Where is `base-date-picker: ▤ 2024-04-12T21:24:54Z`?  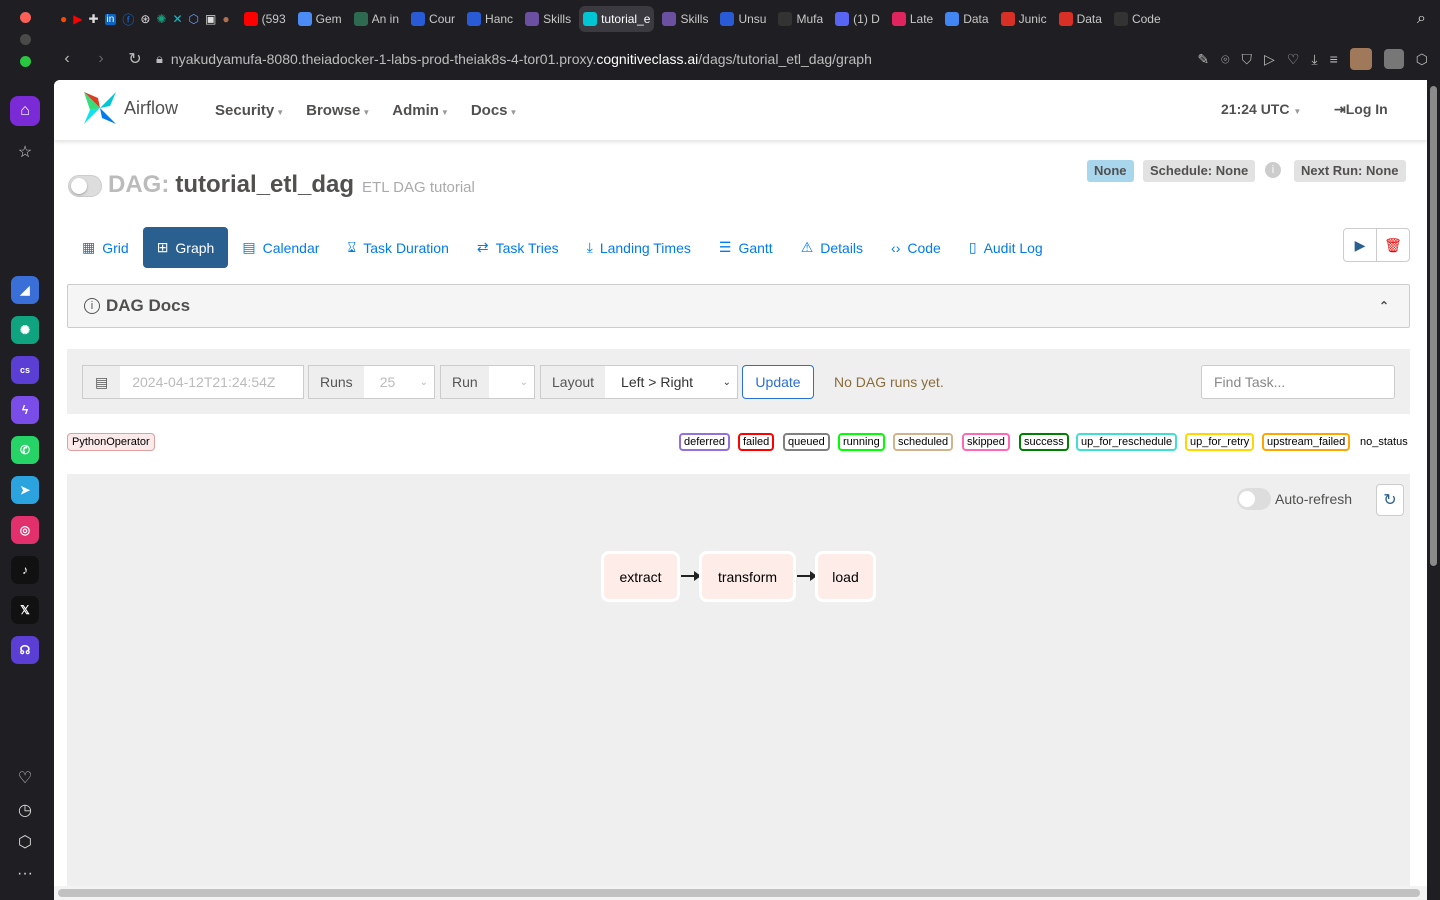 base-date-picker: ▤ 2024-04-12T21:24:54Z is located at coordinates (193, 382).